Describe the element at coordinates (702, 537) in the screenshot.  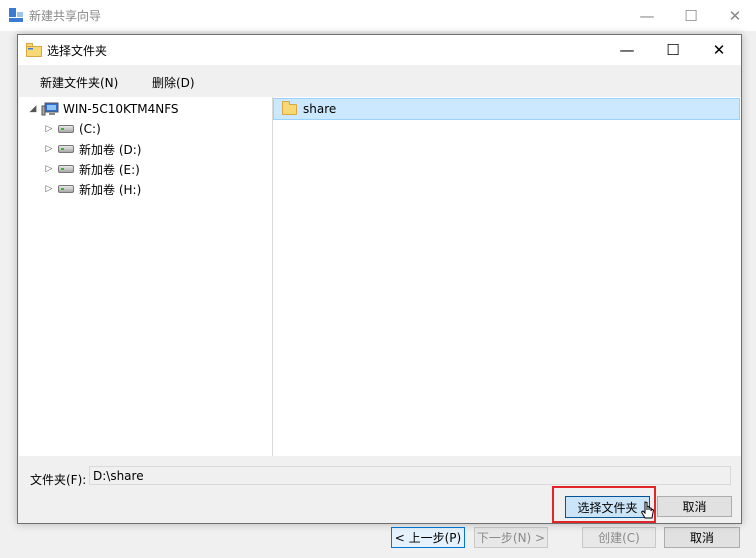
I see `wizard-cancel-button: 取消` at that location.